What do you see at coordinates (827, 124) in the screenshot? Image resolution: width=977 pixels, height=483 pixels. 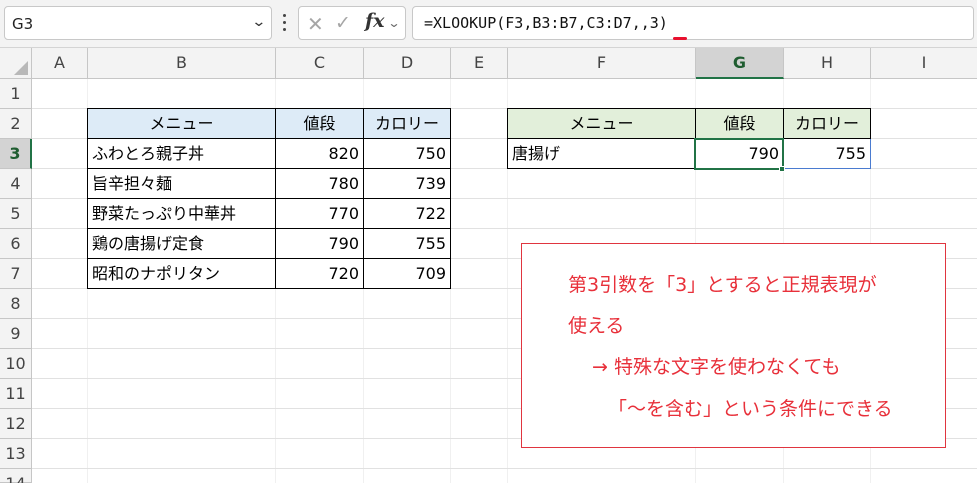 I see `lookup-header-calorie: カロリー` at bounding box center [827, 124].